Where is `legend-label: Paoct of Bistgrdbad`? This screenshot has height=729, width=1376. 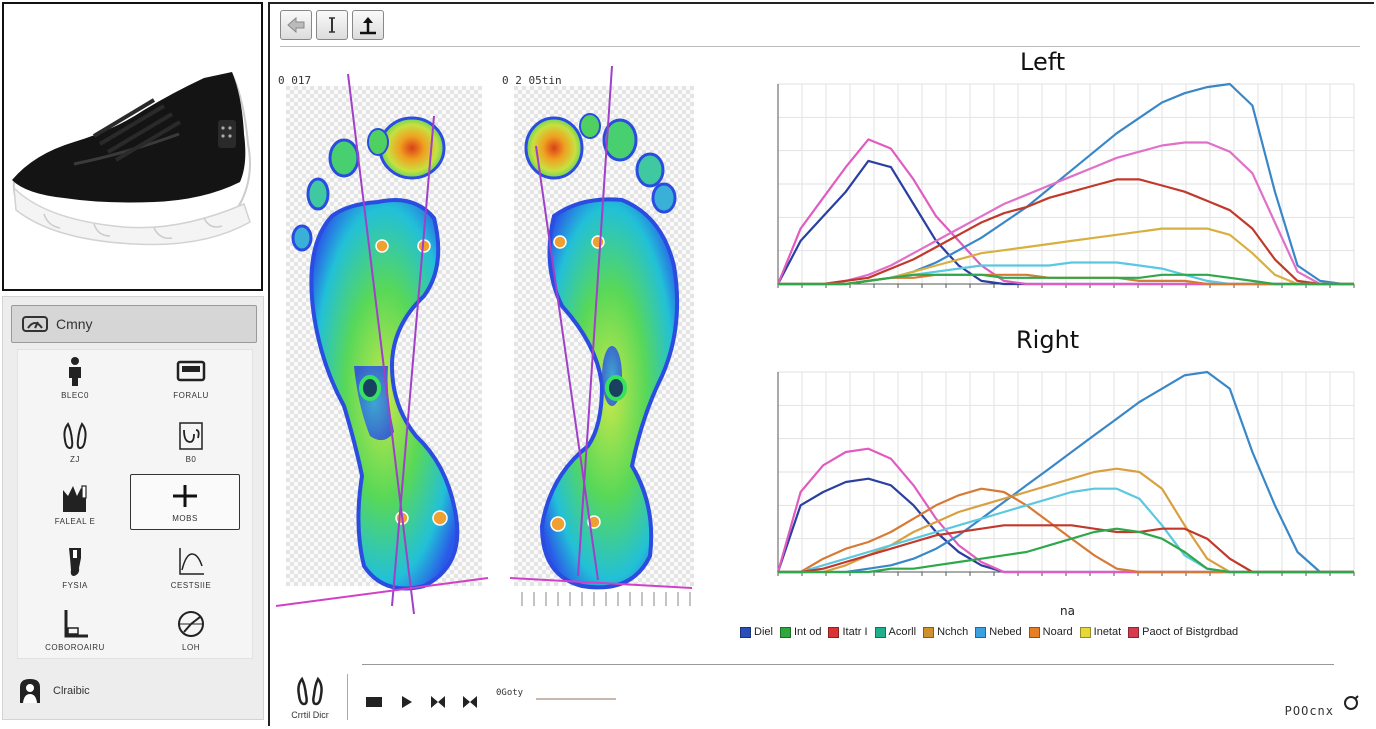
legend-label: Paoct of Bistgrdbad is located at coordinates (1190, 632).